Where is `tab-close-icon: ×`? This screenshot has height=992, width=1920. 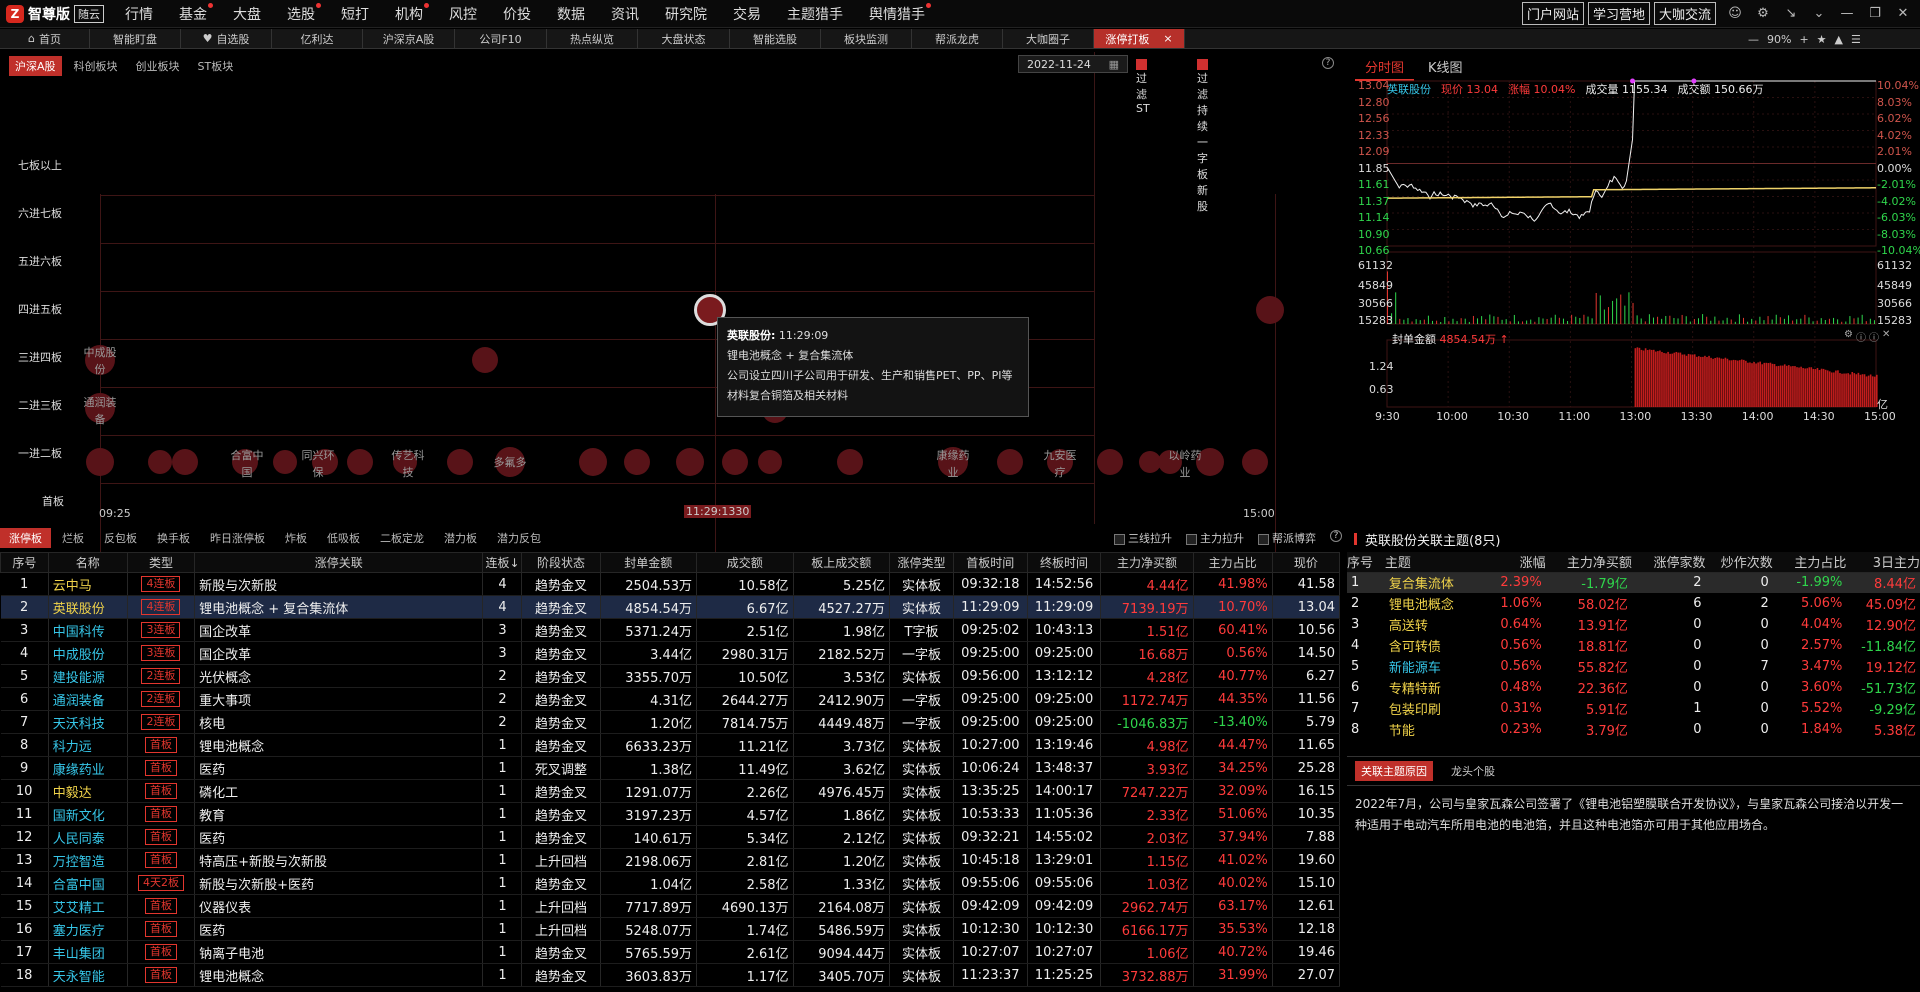 tab-close-icon: × is located at coordinates (1167, 38).